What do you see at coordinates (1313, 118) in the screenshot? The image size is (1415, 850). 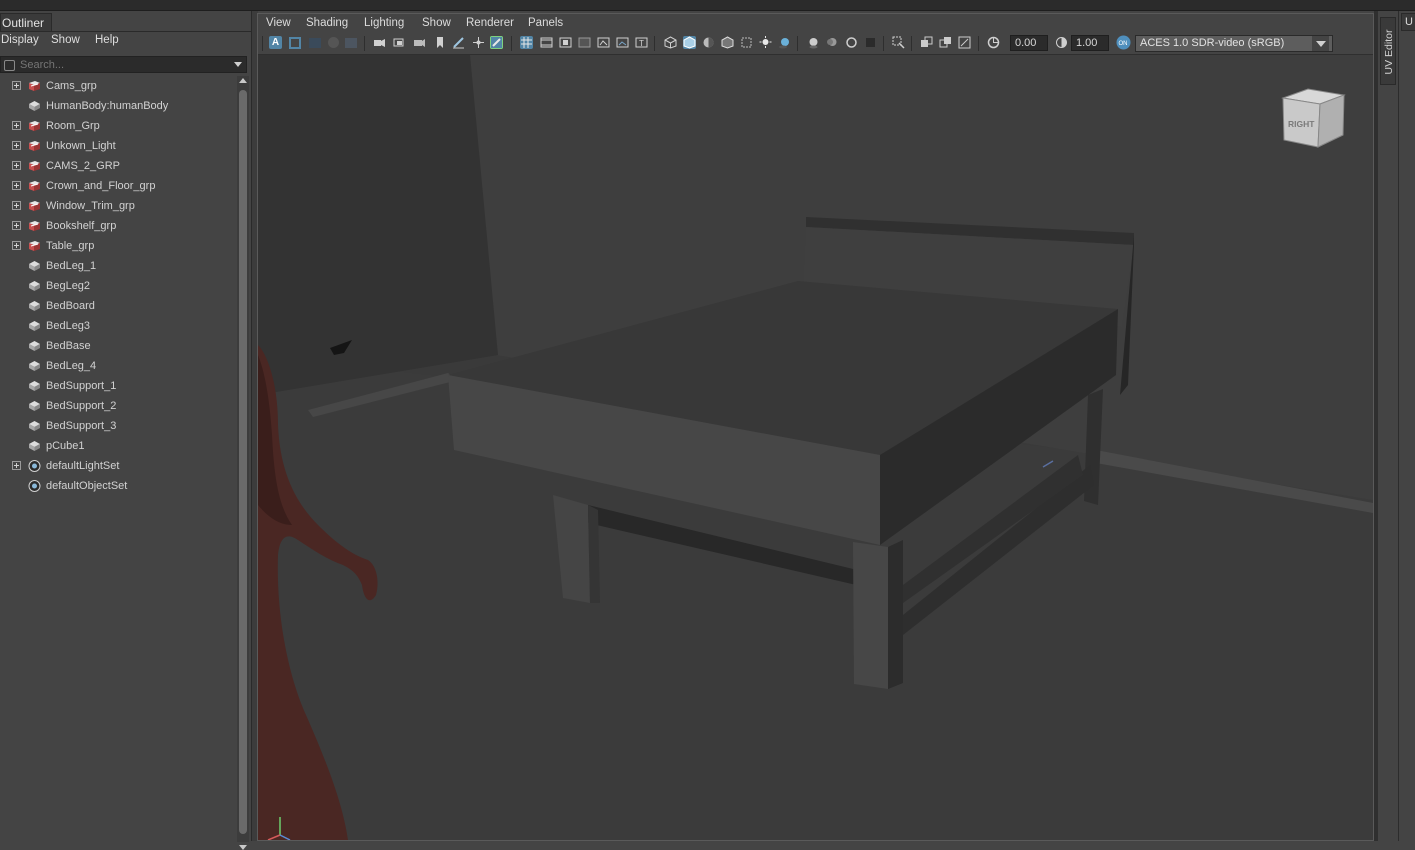 I see `view-cube: RIGHT` at bounding box center [1313, 118].